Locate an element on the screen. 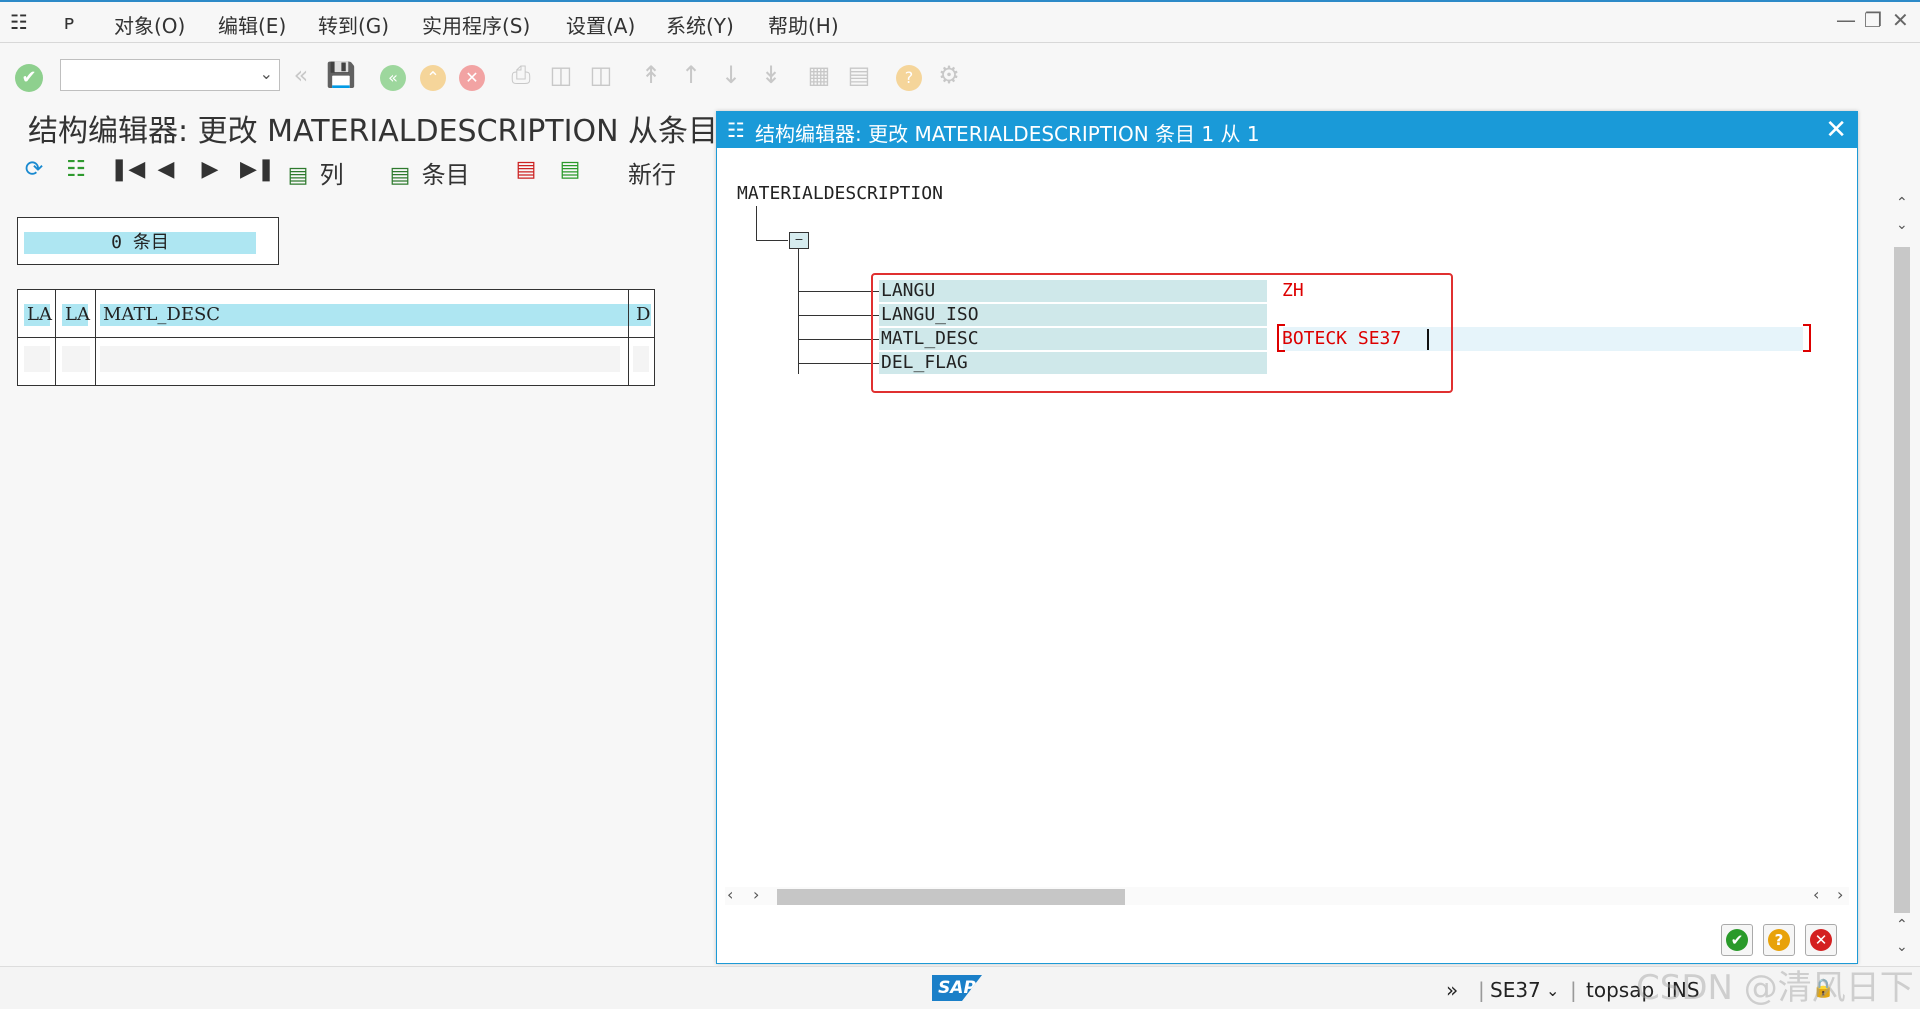 This screenshot has width=1920, height=1009. restore-icon: ❐ is located at coordinates (1873, 20).